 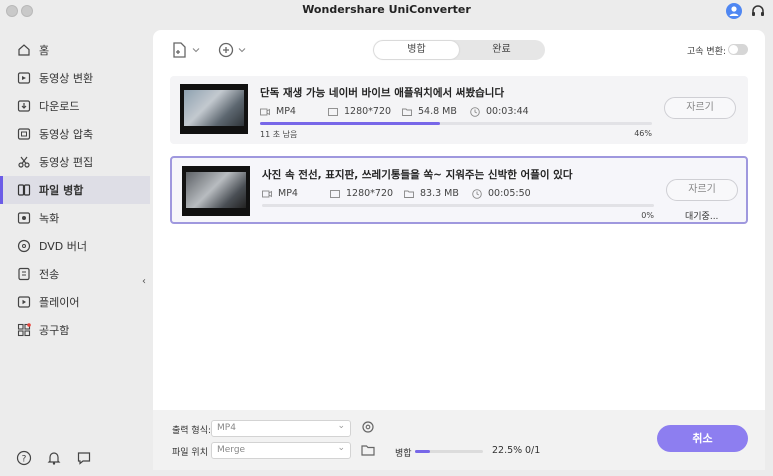 What do you see at coordinates (66, 78) in the screenshot?
I see `sidebar-item-label: 동영상 변환` at bounding box center [66, 78].